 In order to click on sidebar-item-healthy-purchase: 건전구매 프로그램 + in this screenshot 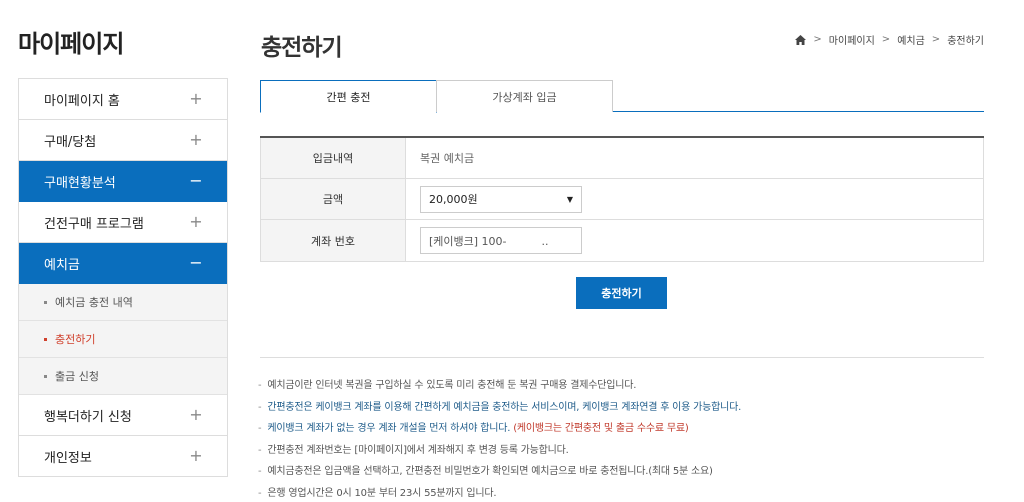, I will do `click(123, 222)`.